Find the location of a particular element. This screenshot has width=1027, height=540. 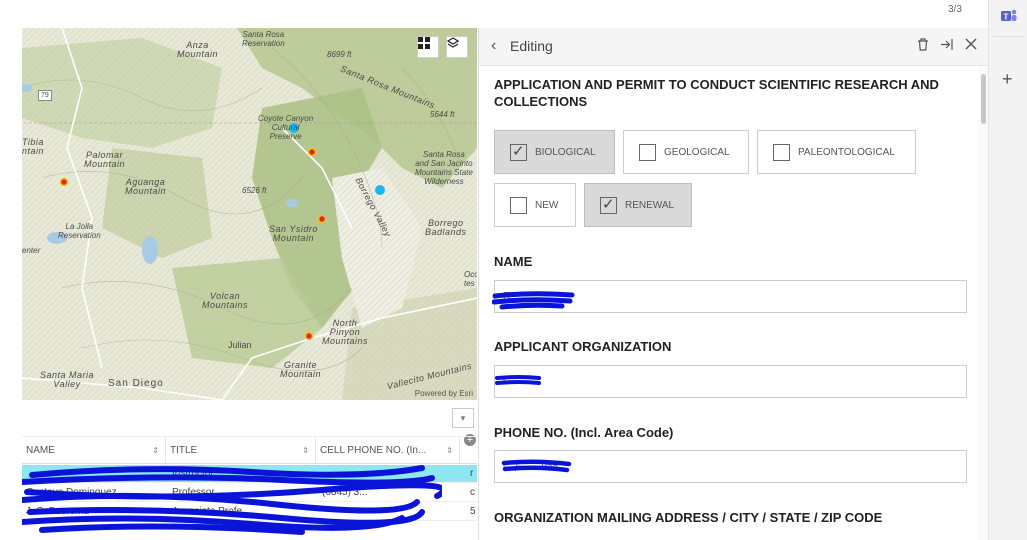

layer-list-button is located at coordinates (457, 47).